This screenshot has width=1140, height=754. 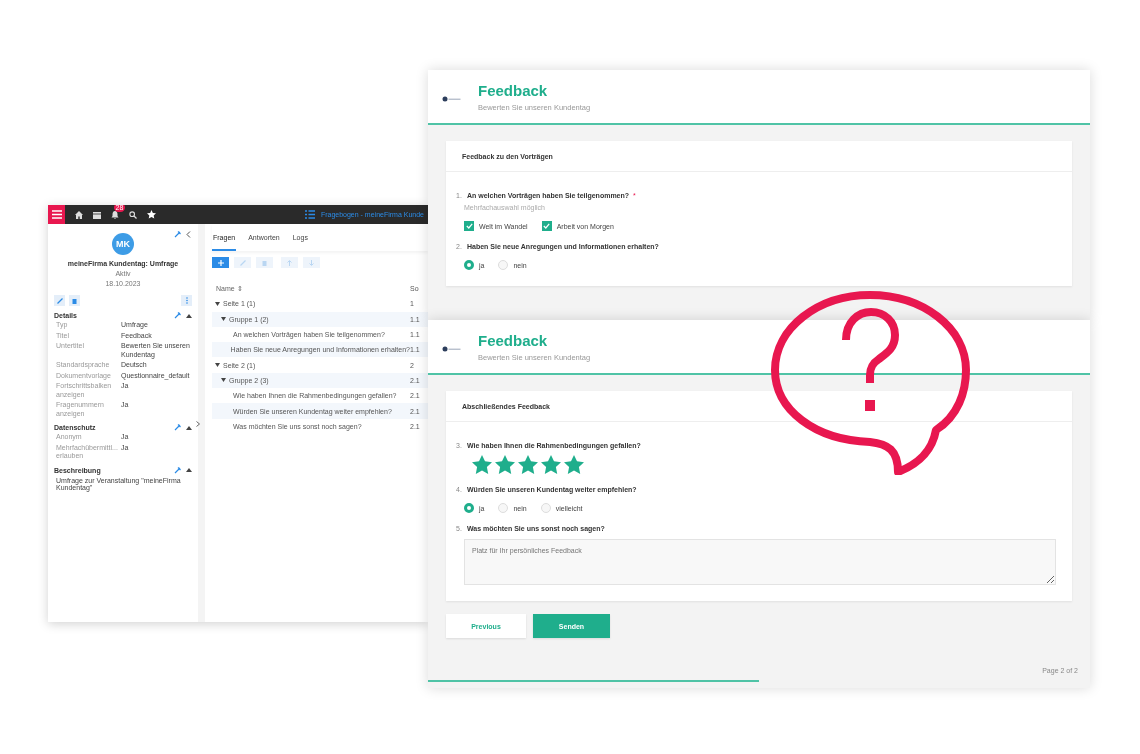 What do you see at coordinates (309, 214) in the screenshot?
I see `list-icon` at bounding box center [309, 214].